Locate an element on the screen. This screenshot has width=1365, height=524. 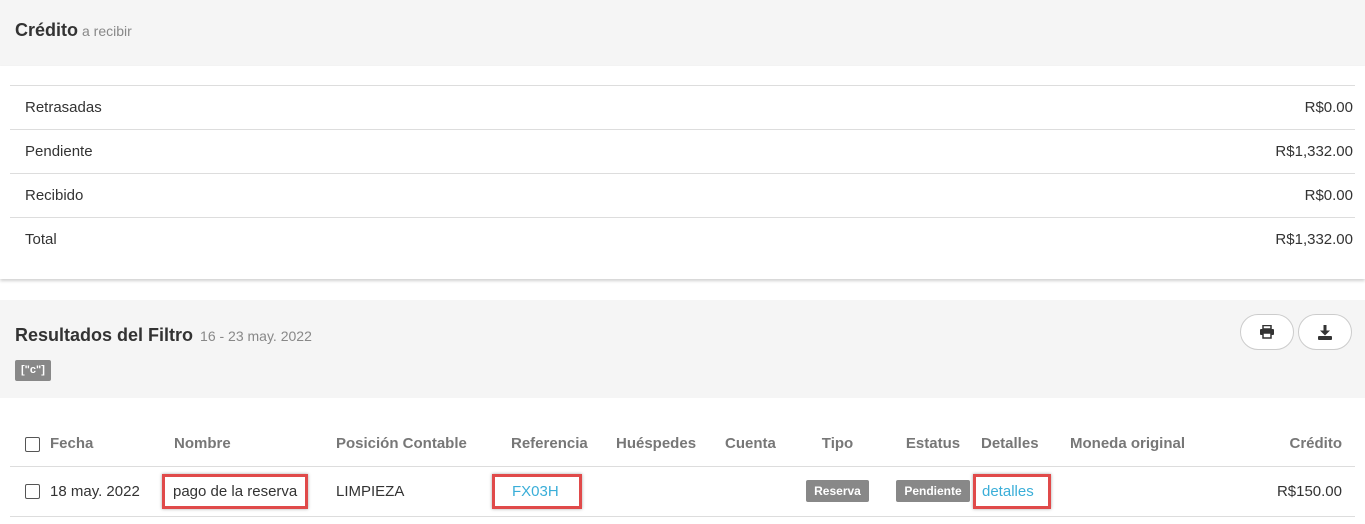
summary-row-retrasadas: Retrasadas R$0.00 is located at coordinates (682, 107).